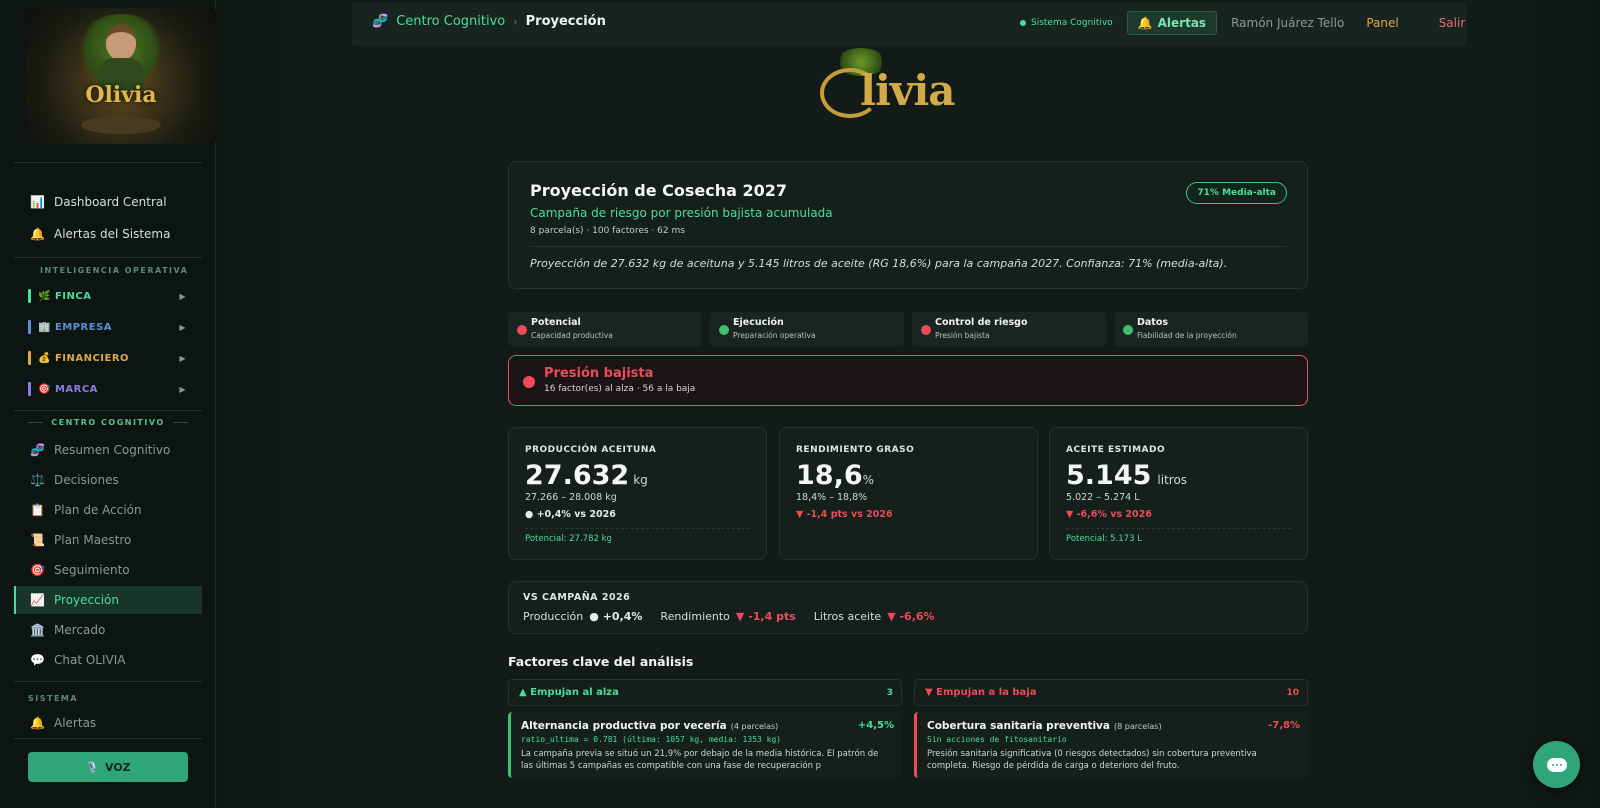 The height and width of the screenshot is (808, 1600). I want to click on nav-label: Mercado, so click(80, 630).